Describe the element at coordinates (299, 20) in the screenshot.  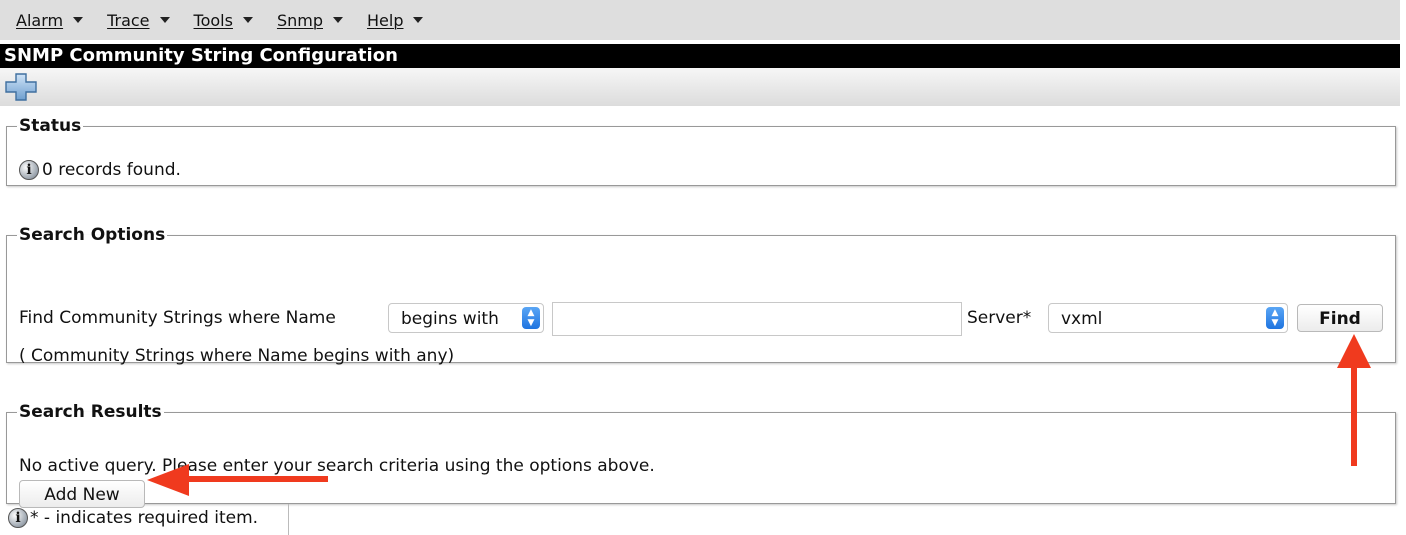
I see `menu-snmp-label: Snmp` at that location.